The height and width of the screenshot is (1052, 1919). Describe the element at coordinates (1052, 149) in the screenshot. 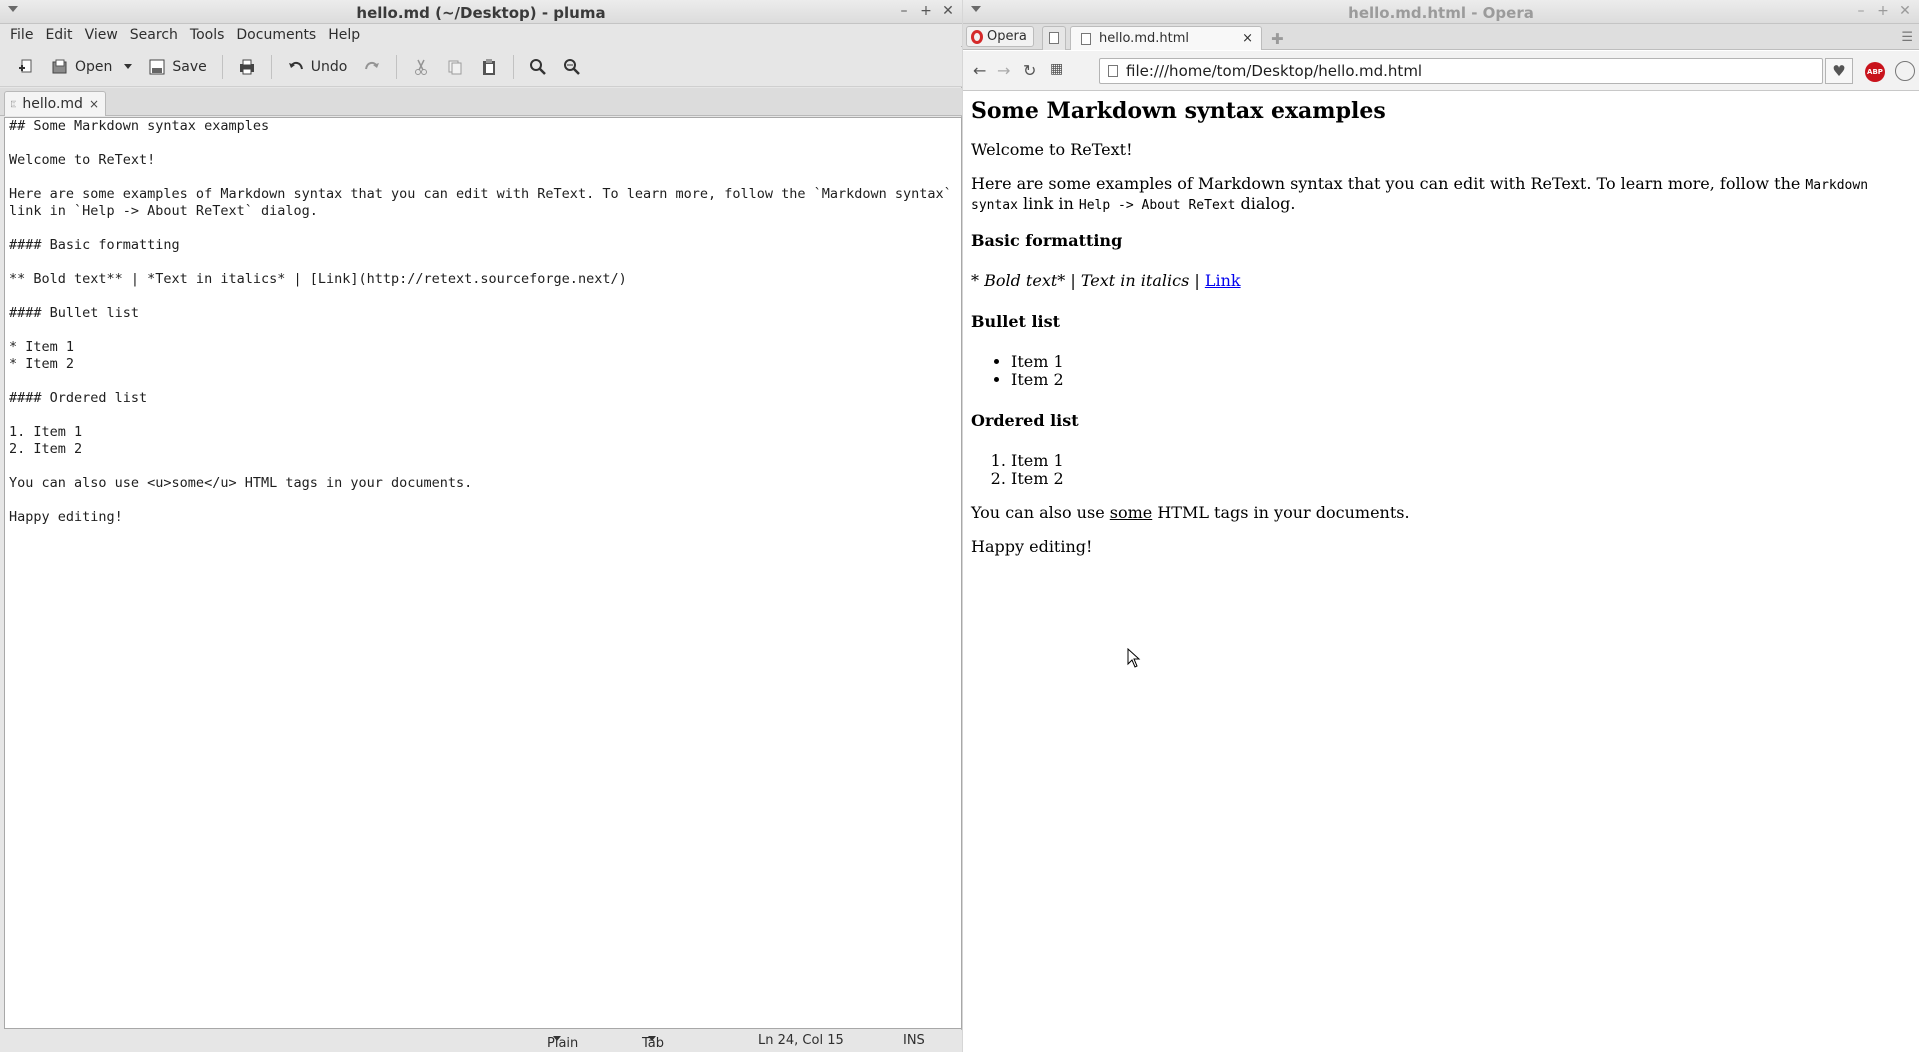

I see `welcome-paragraph: Welcome to ReText!` at that location.